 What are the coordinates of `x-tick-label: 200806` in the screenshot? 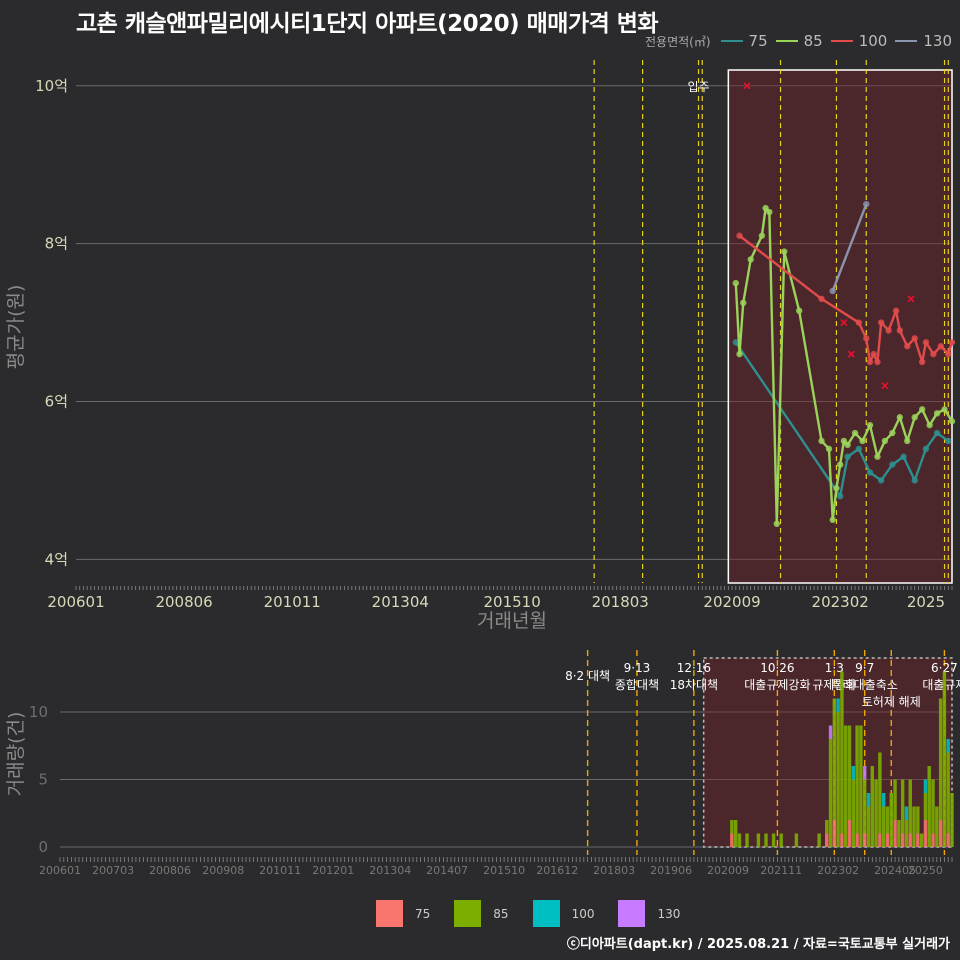 It's located at (183, 602).